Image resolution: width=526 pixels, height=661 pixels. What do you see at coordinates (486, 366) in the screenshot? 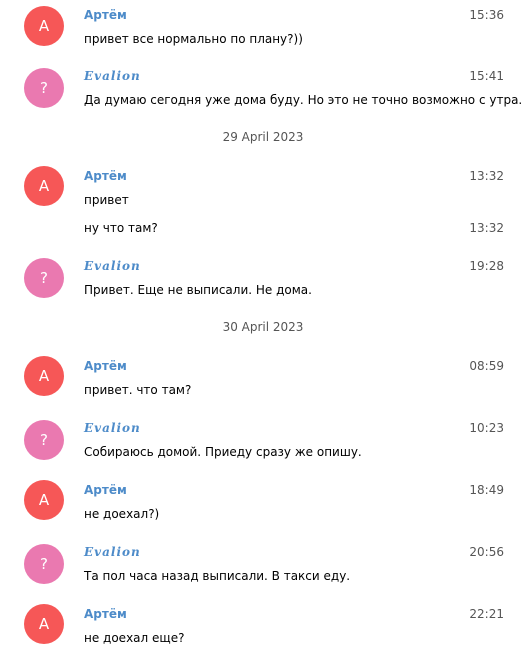
I see `message-time: 08:59` at bounding box center [486, 366].